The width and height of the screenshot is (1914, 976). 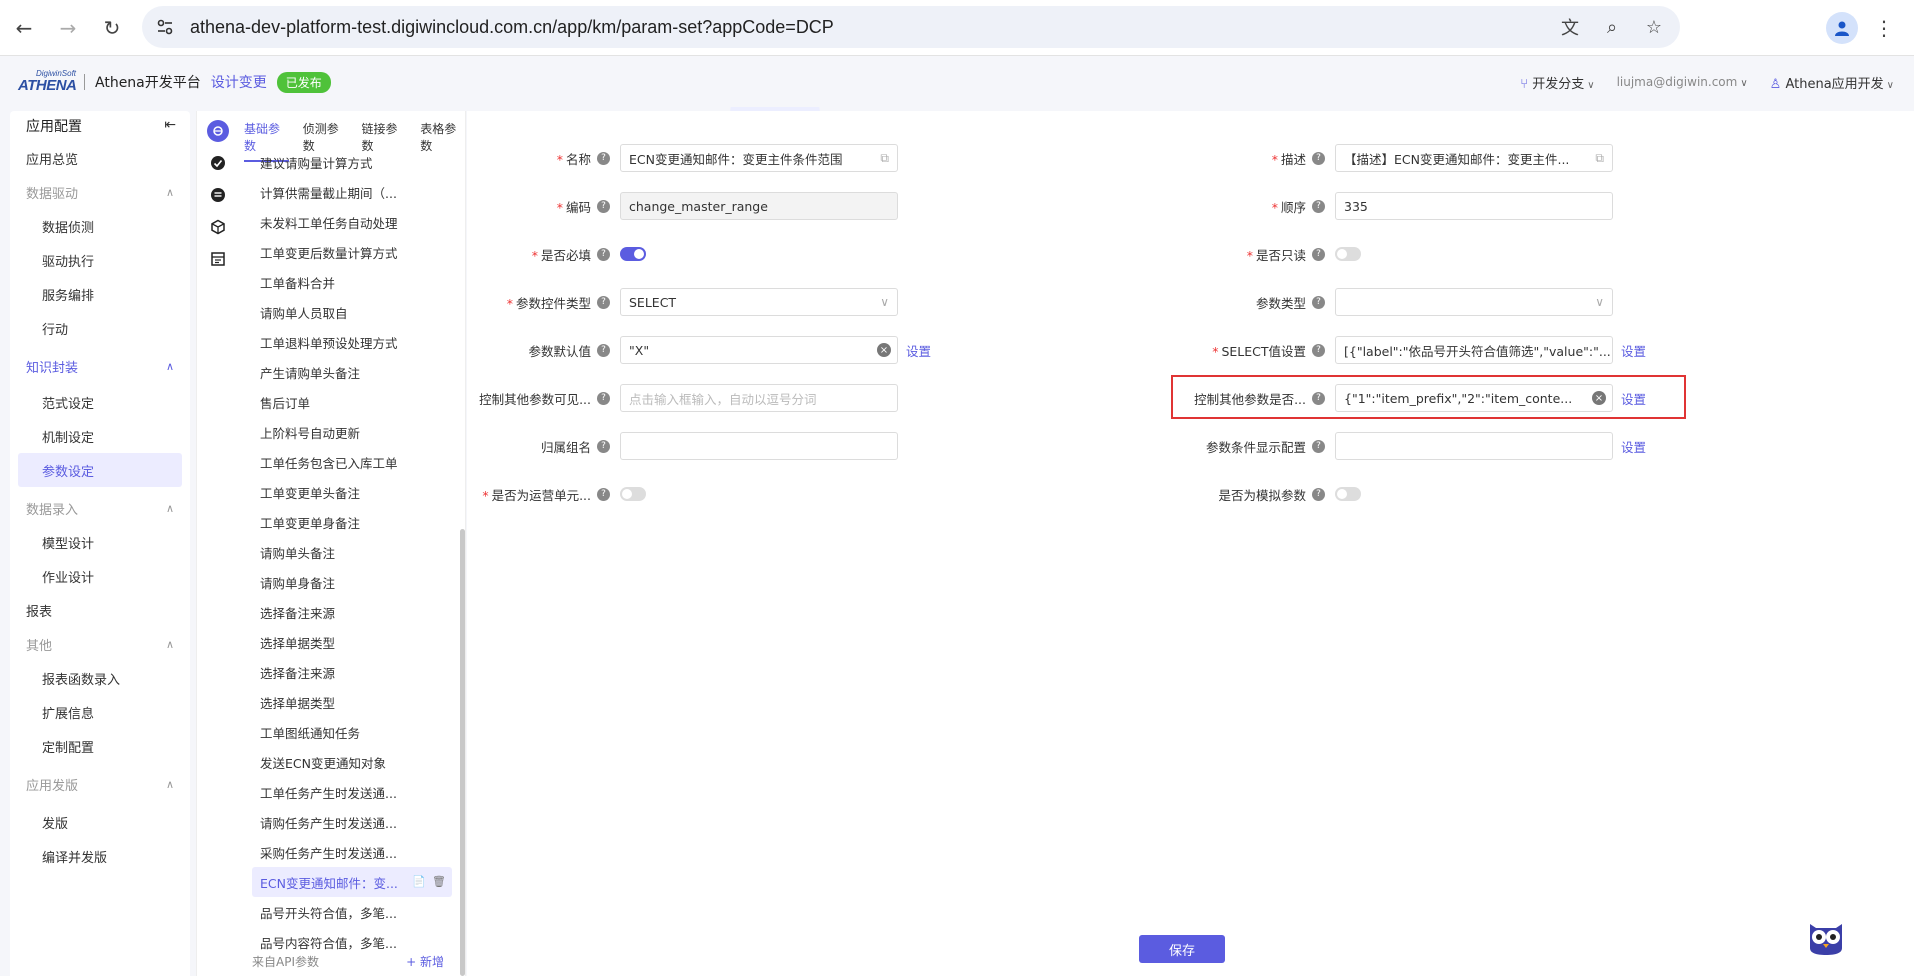 I want to click on list-item: 产生请购单头备注, so click(x=351, y=372).